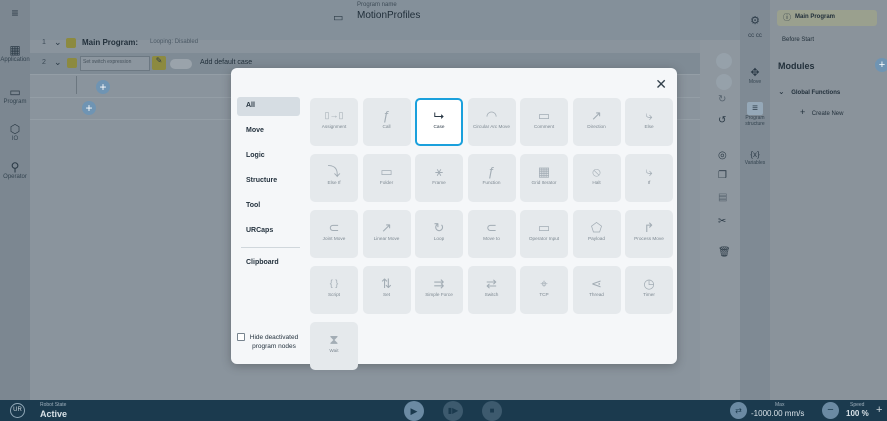 The image size is (887, 421). What do you see at coordinates (15, 95) in the screenshot?
I see `nav-program: ▭ Program` at bounding box center [15, 95].